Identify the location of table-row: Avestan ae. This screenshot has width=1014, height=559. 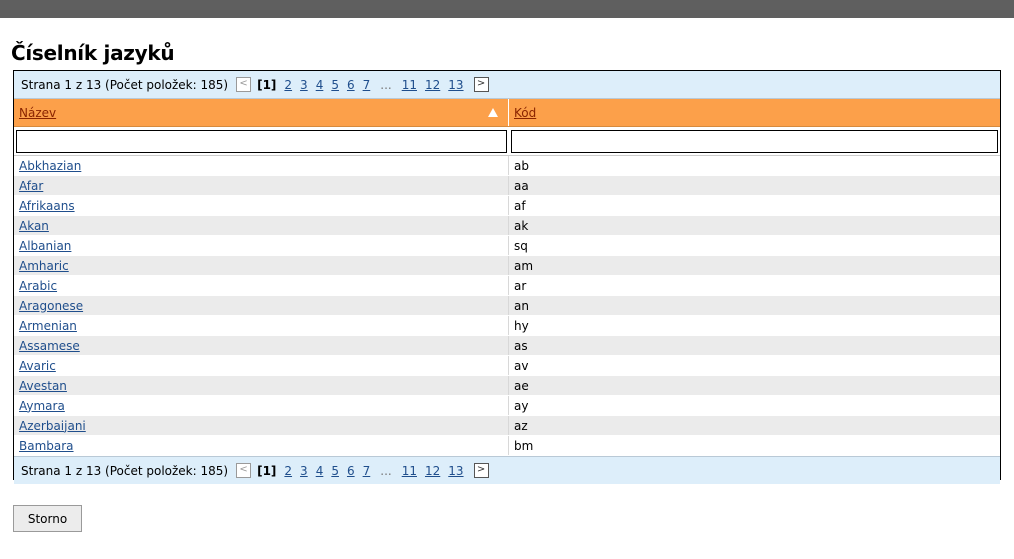
(507, 386).